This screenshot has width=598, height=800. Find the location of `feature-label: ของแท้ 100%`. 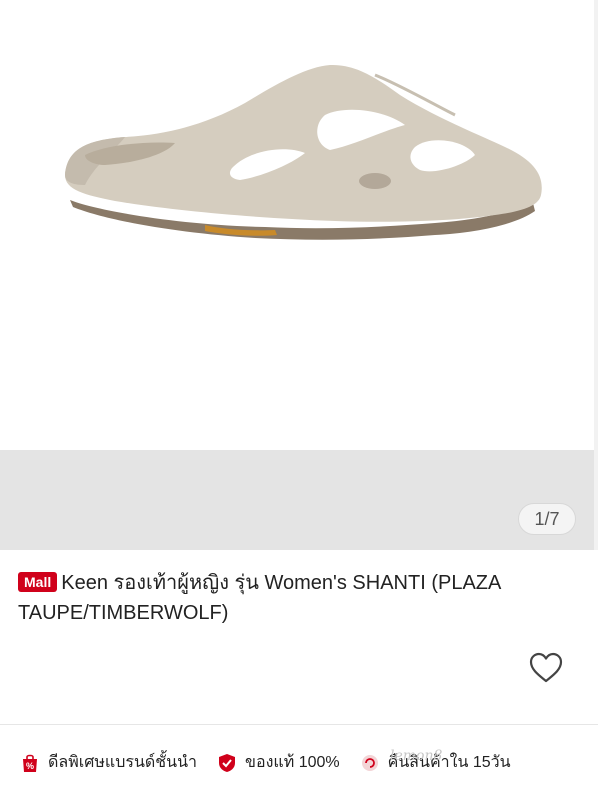

feature-label: ของแท้ 100% is located at coordinates (292, 762).